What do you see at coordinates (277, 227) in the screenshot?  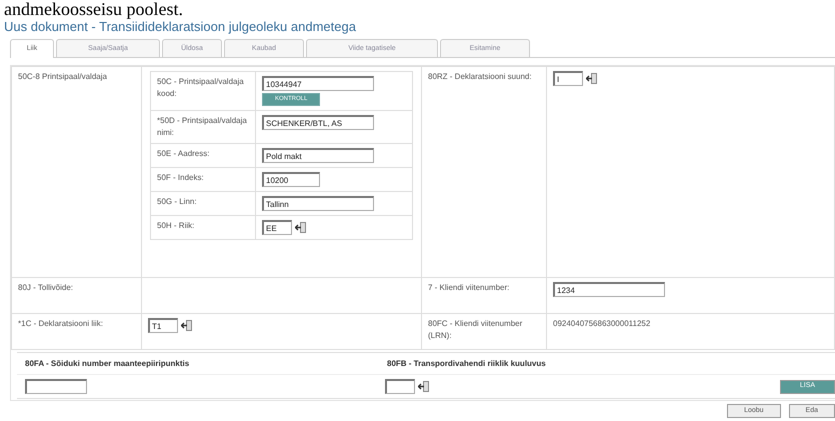 I see `input-field: EE` at bounding box center [277, 227].